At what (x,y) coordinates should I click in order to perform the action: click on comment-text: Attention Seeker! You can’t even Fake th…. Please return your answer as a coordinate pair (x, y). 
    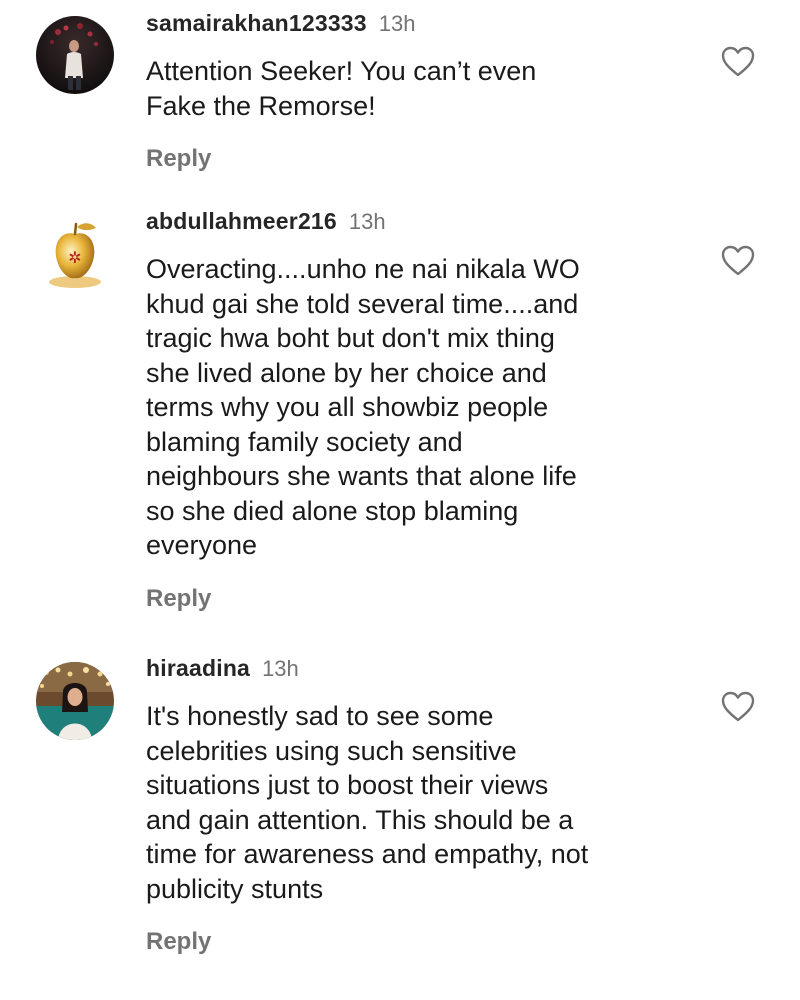
    Looking at the image, I should click on (341, 88).